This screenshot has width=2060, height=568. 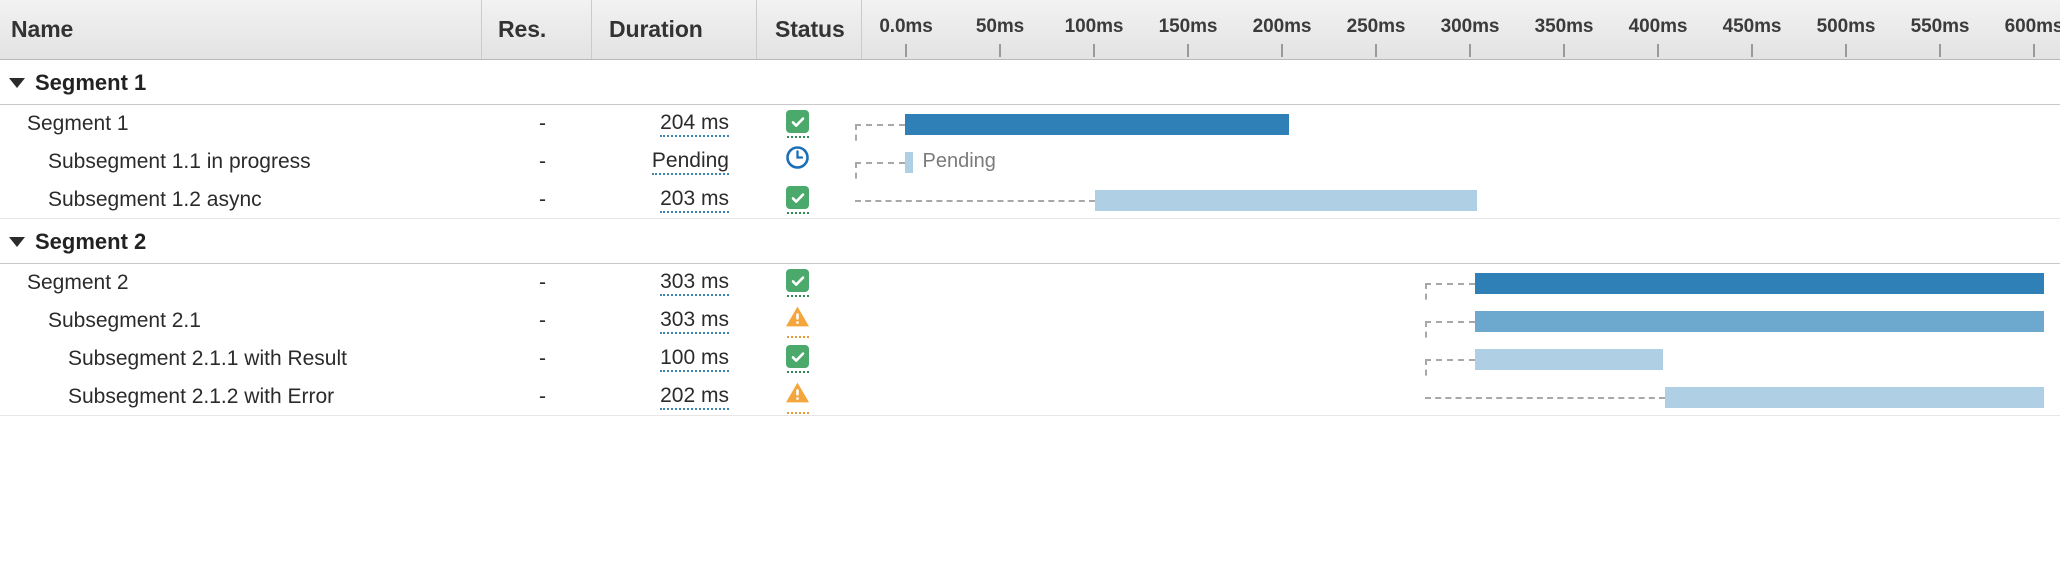 I want to click on cell-name: Segment 2, so click(x=240, y=283).